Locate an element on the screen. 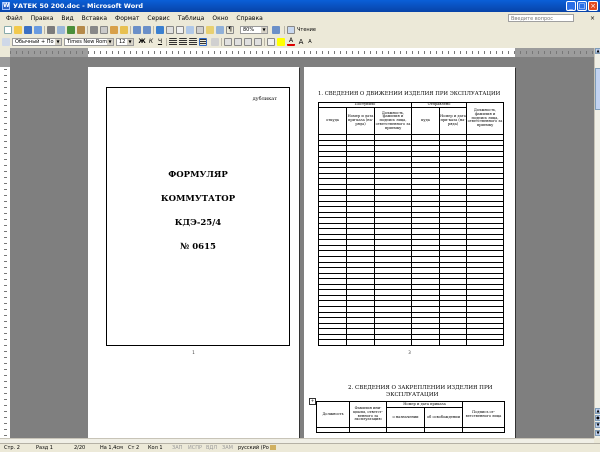 This screenshot has width=600, height=452. show-hide-icon: ¶ is located at coordinates (230, 30).